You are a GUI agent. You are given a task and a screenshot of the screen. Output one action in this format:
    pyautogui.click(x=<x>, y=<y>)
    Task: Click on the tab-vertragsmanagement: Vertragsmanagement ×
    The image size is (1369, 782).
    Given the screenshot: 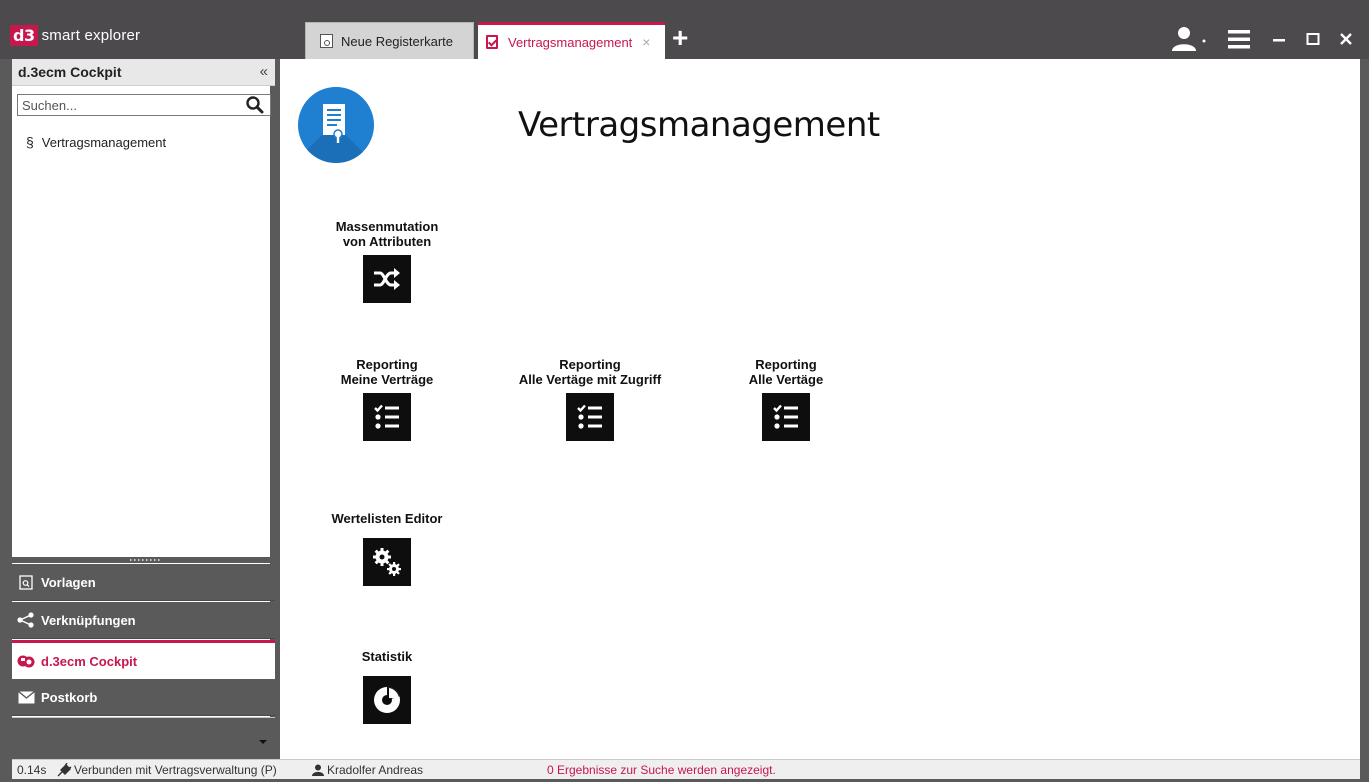 What is the action you would take?
    pyautogui.click(x=571, y=40)
    